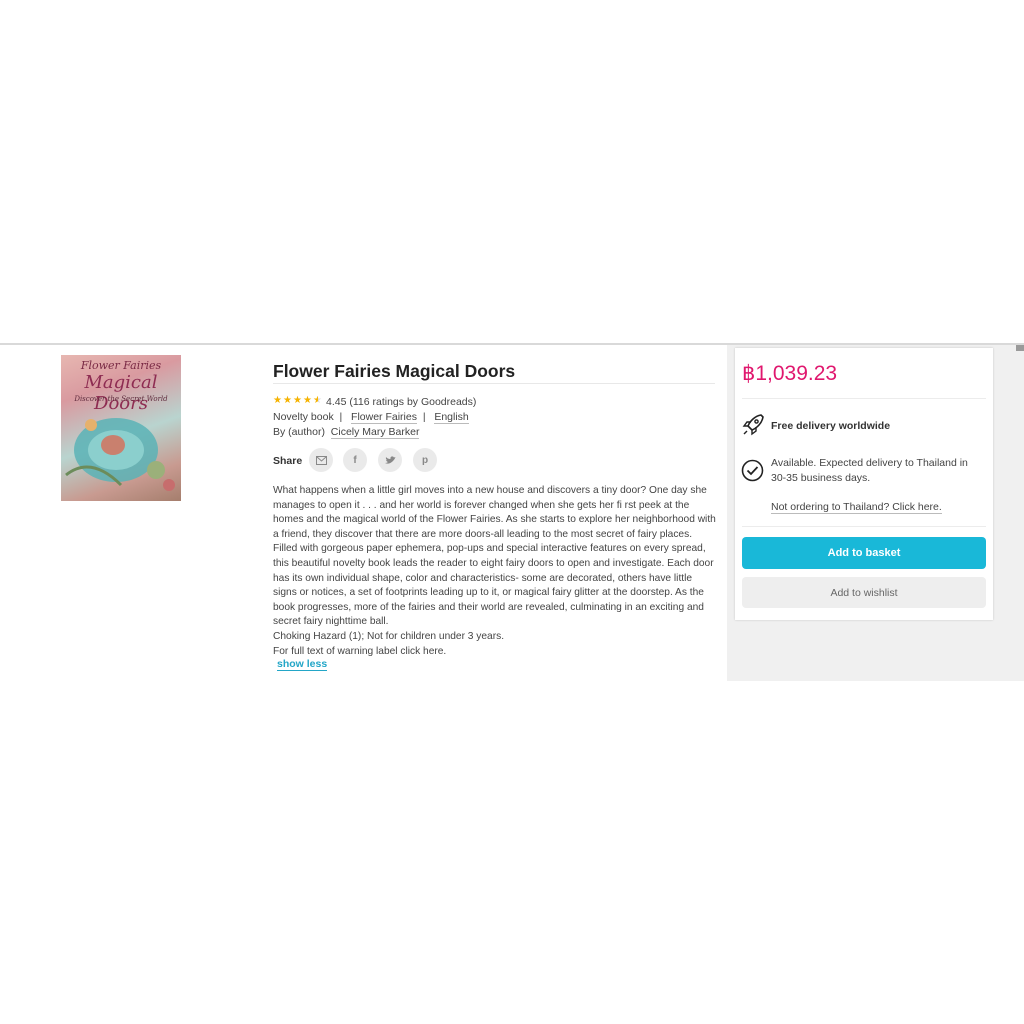  What do you see at coordinates (121, 393) in the screenshot?
I see `cover-title-text: Magical Doors` at bounding box center [121, 393].